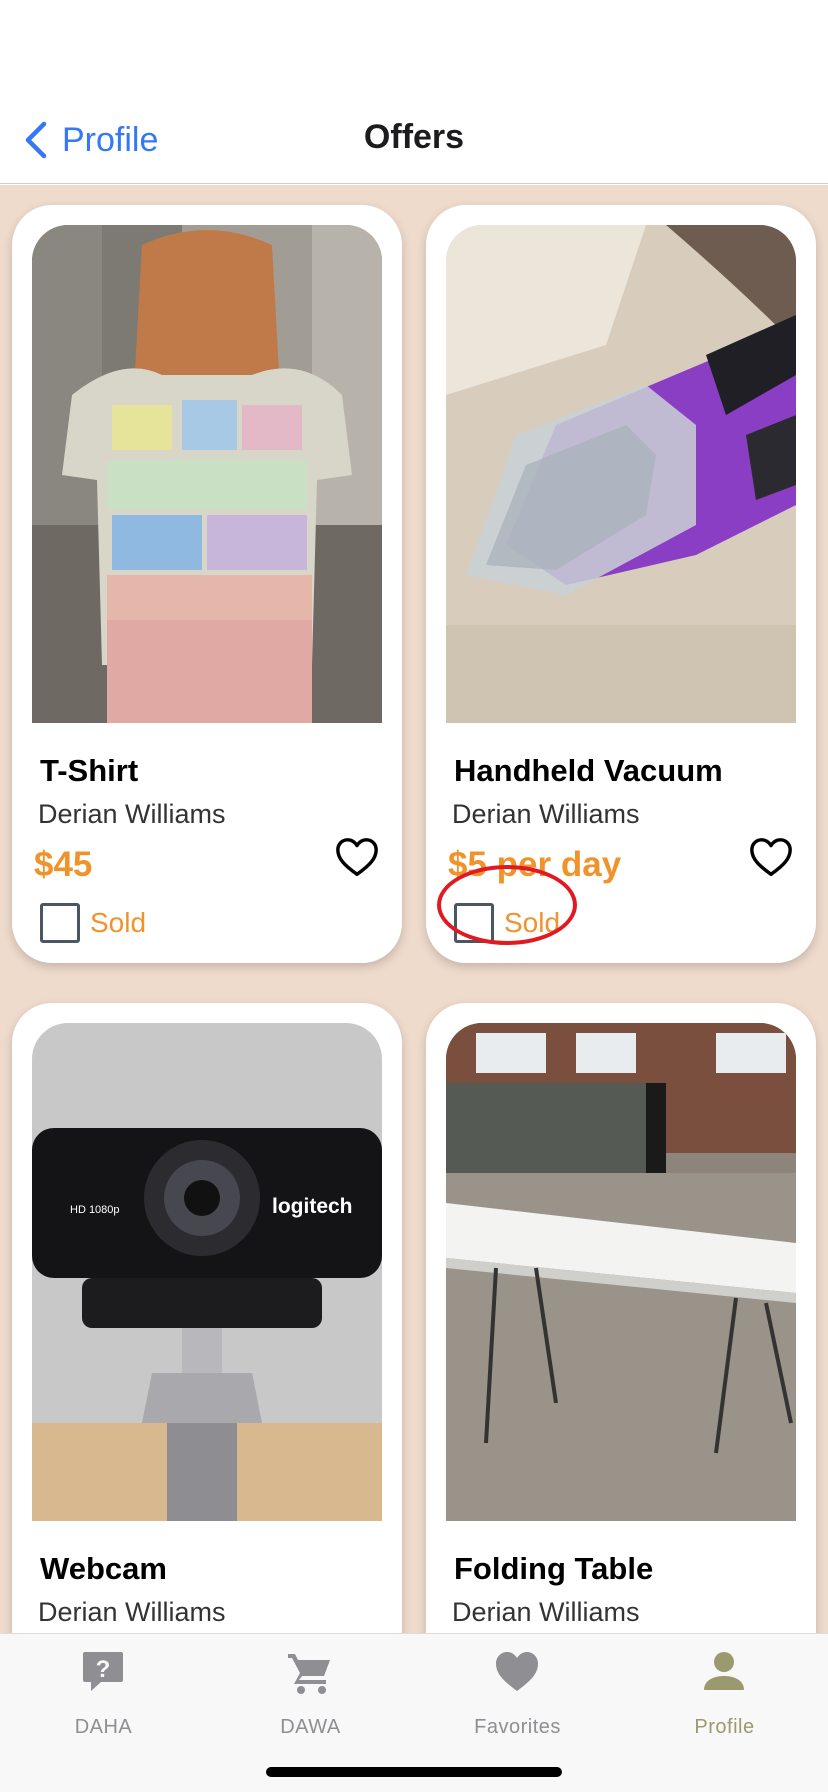 Image resolution: width=828 pixels, height=1792 pixels. I want to click on offer-photo-handheld-vacuum, so click(621, 474).